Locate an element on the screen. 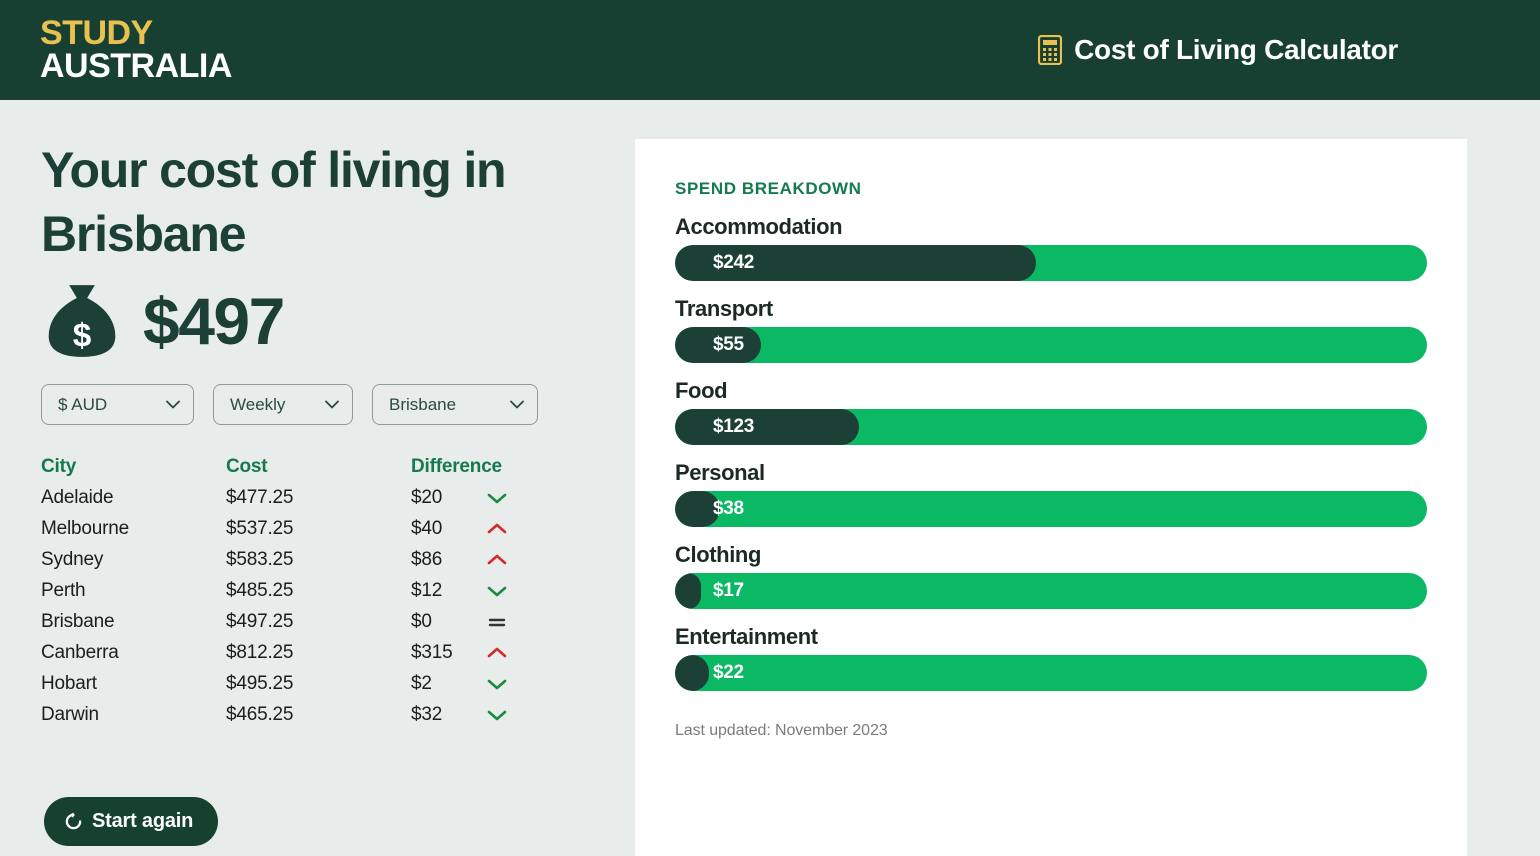  spend-category-label: Food is located at coordinates (701, 390).